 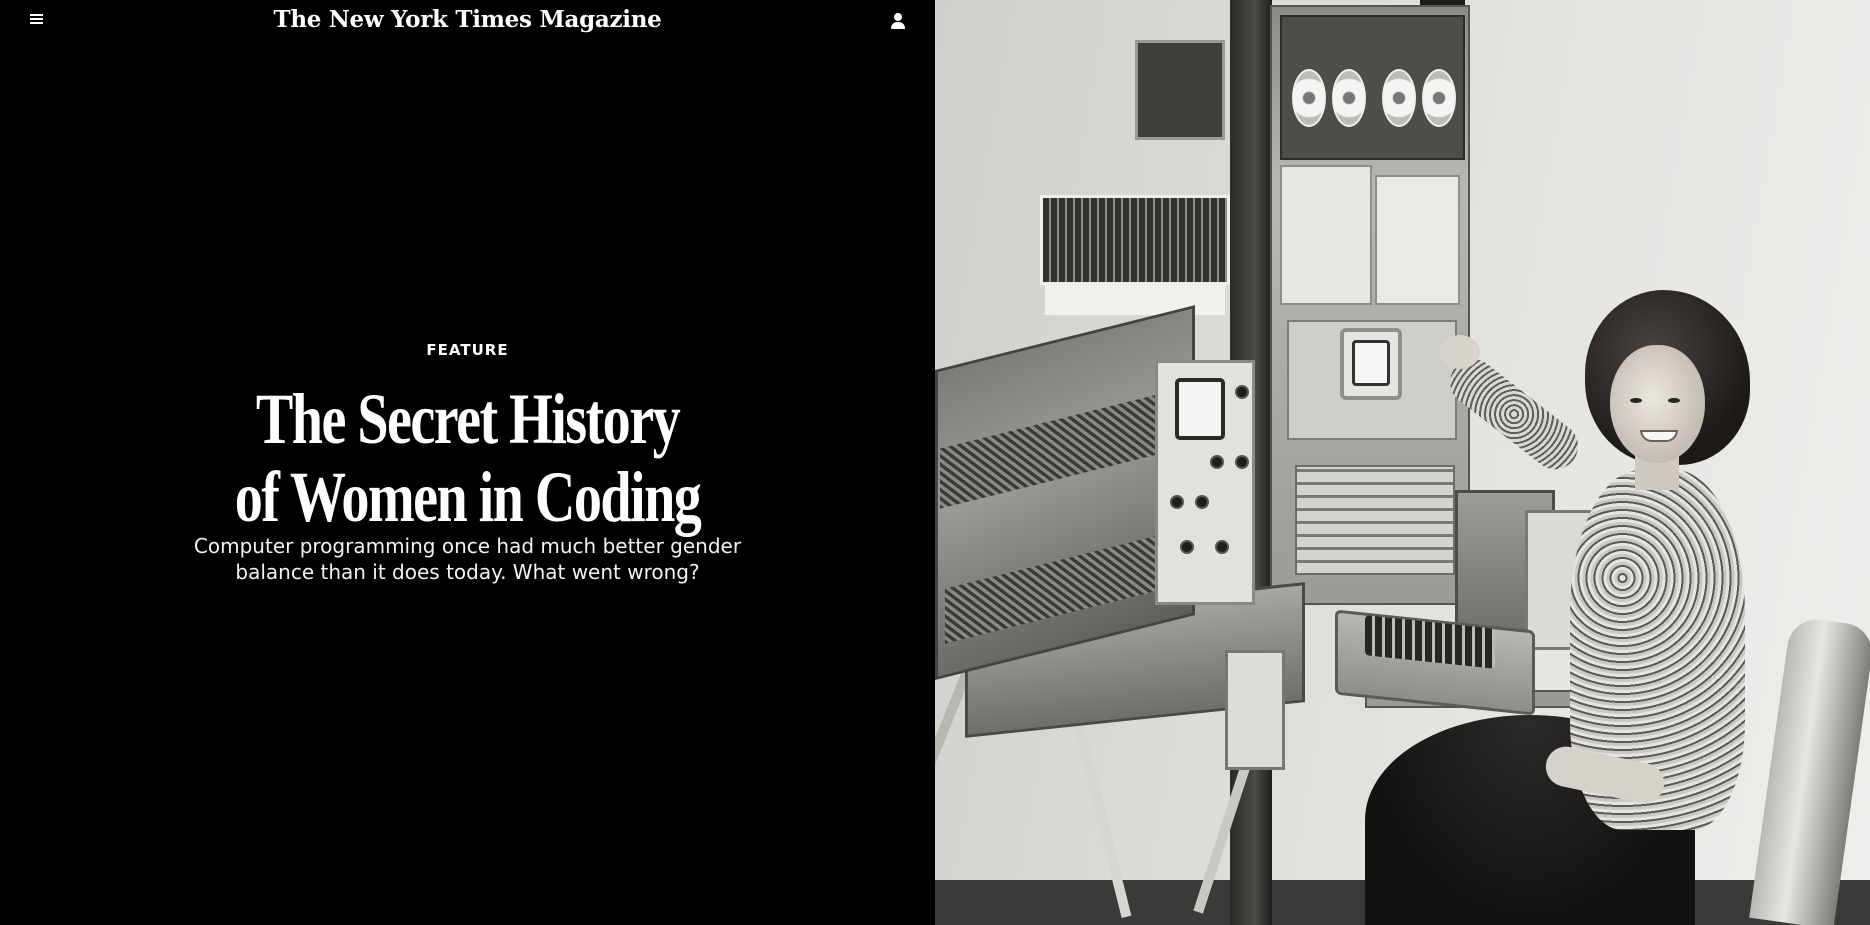 What do you see at coordinates (1326, 235) in the screenshot?
I see `photo-blank-panel` at bounding box center [1326, 235].